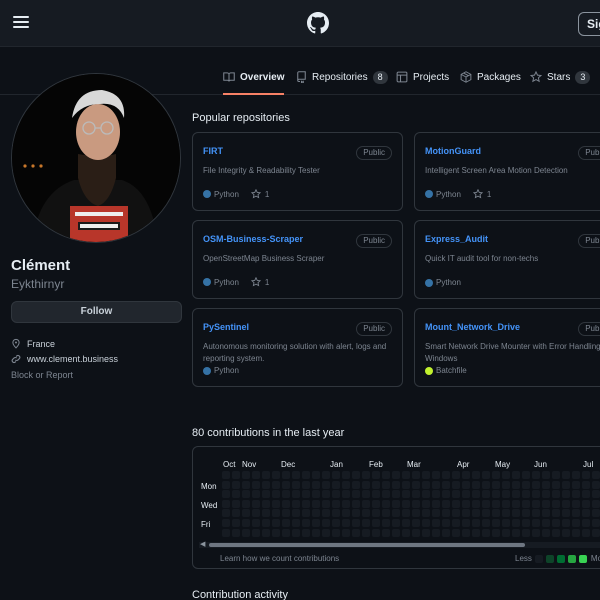 Image resolution: width=600 pixels, height=600 pixels. What do you see at coordinates (259, 282) in the screenshot?
I see `repo-stars-link: 1` at bounding box center [259, 282].